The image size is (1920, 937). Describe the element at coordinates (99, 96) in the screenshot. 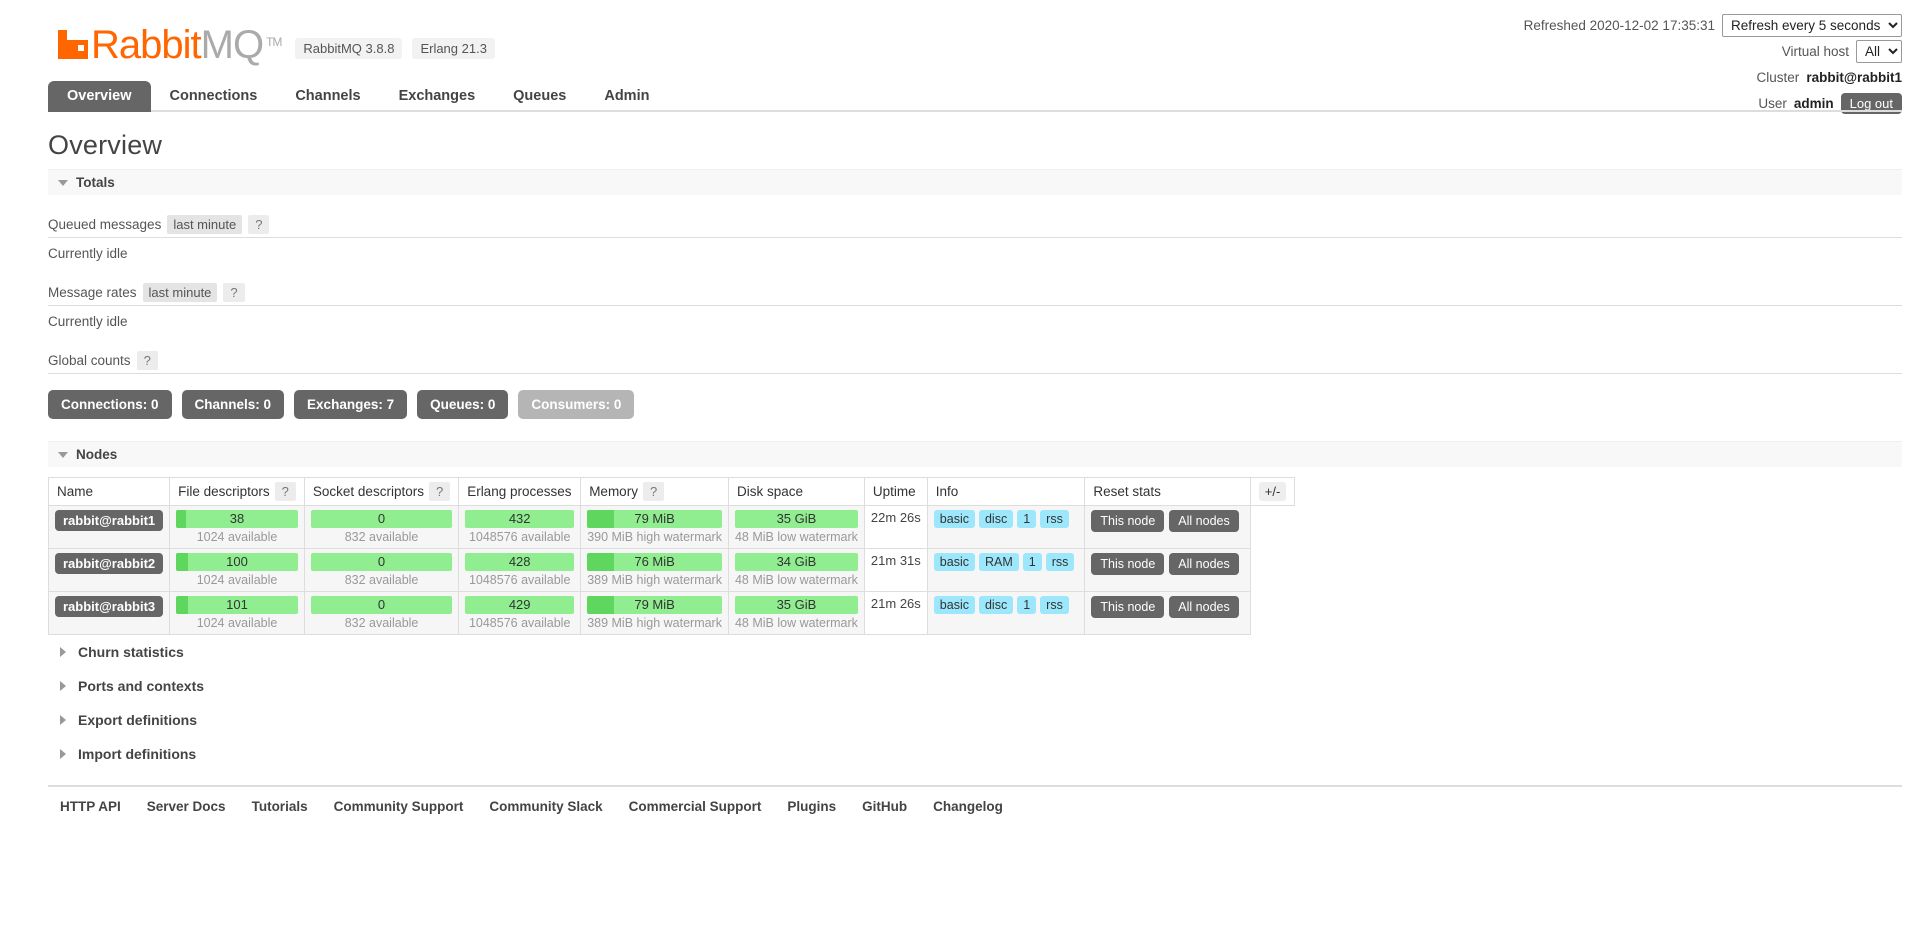

I see `tab-overview: Overview` at that location.